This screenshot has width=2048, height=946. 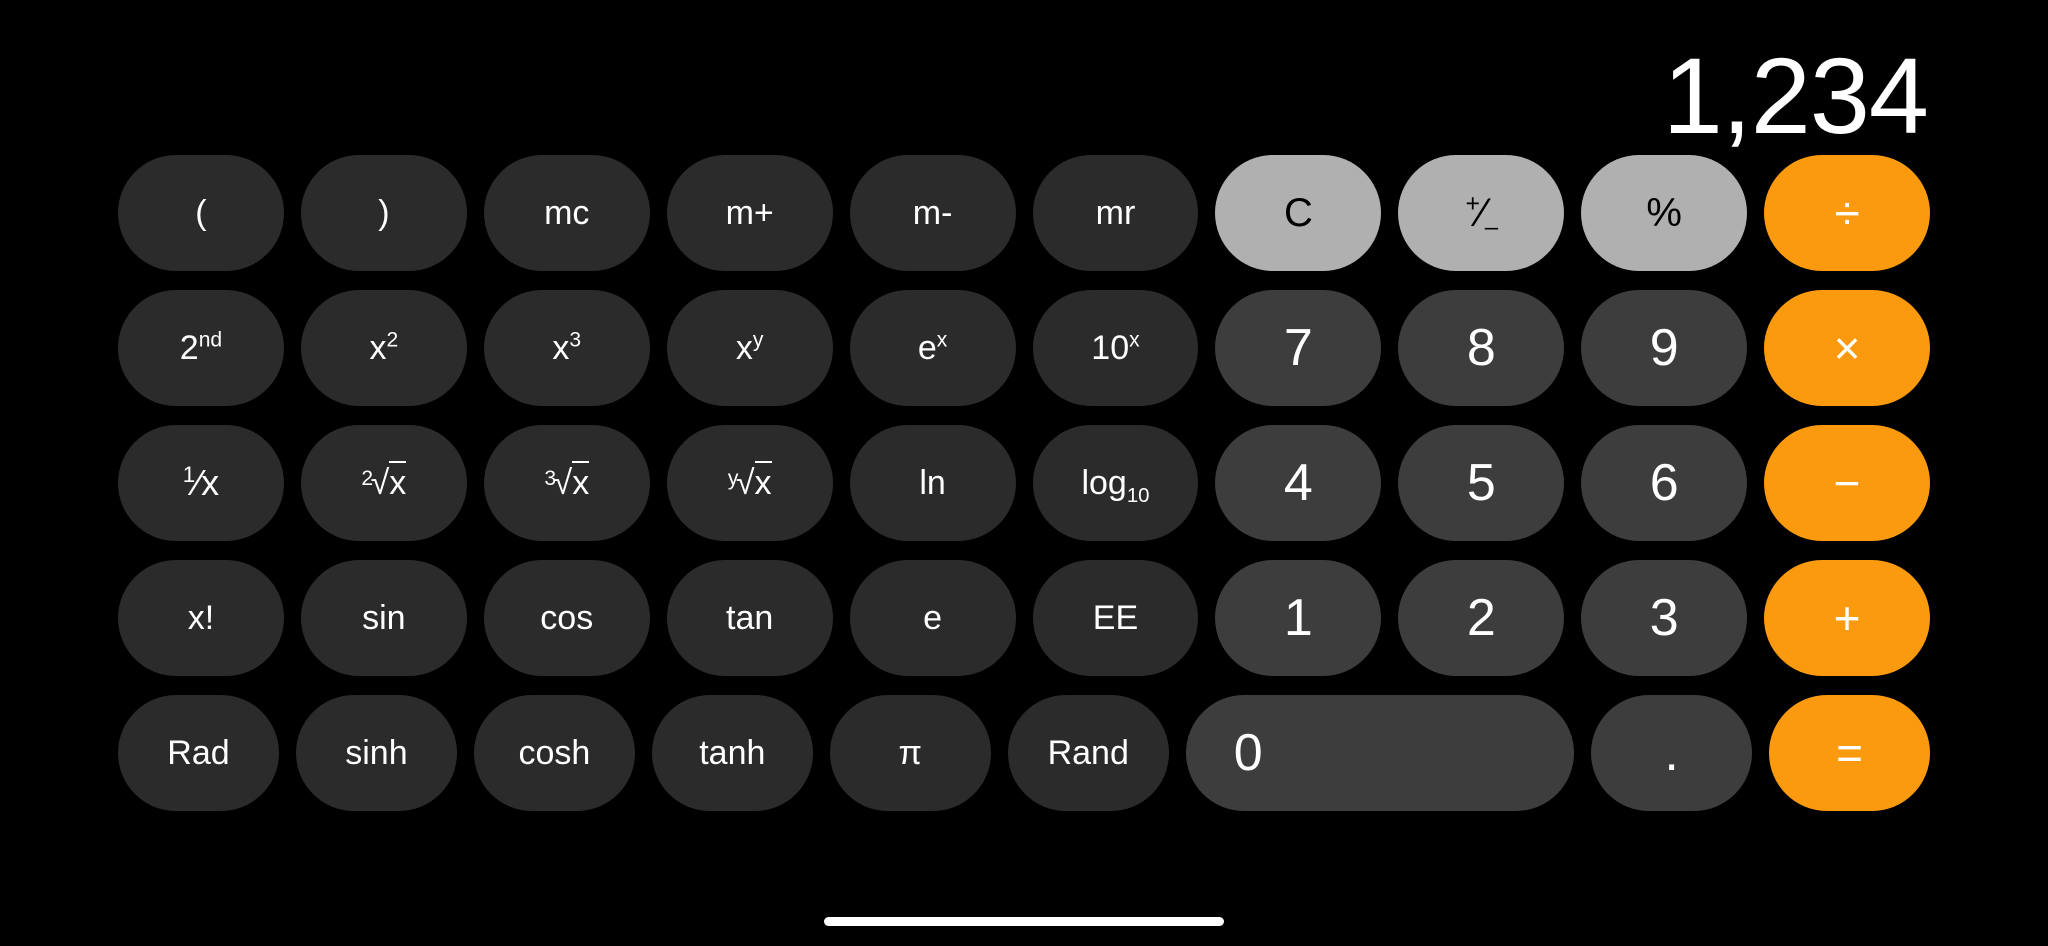 I want to click on key-exp-ten: 10x, so click(x=1115, y=348).